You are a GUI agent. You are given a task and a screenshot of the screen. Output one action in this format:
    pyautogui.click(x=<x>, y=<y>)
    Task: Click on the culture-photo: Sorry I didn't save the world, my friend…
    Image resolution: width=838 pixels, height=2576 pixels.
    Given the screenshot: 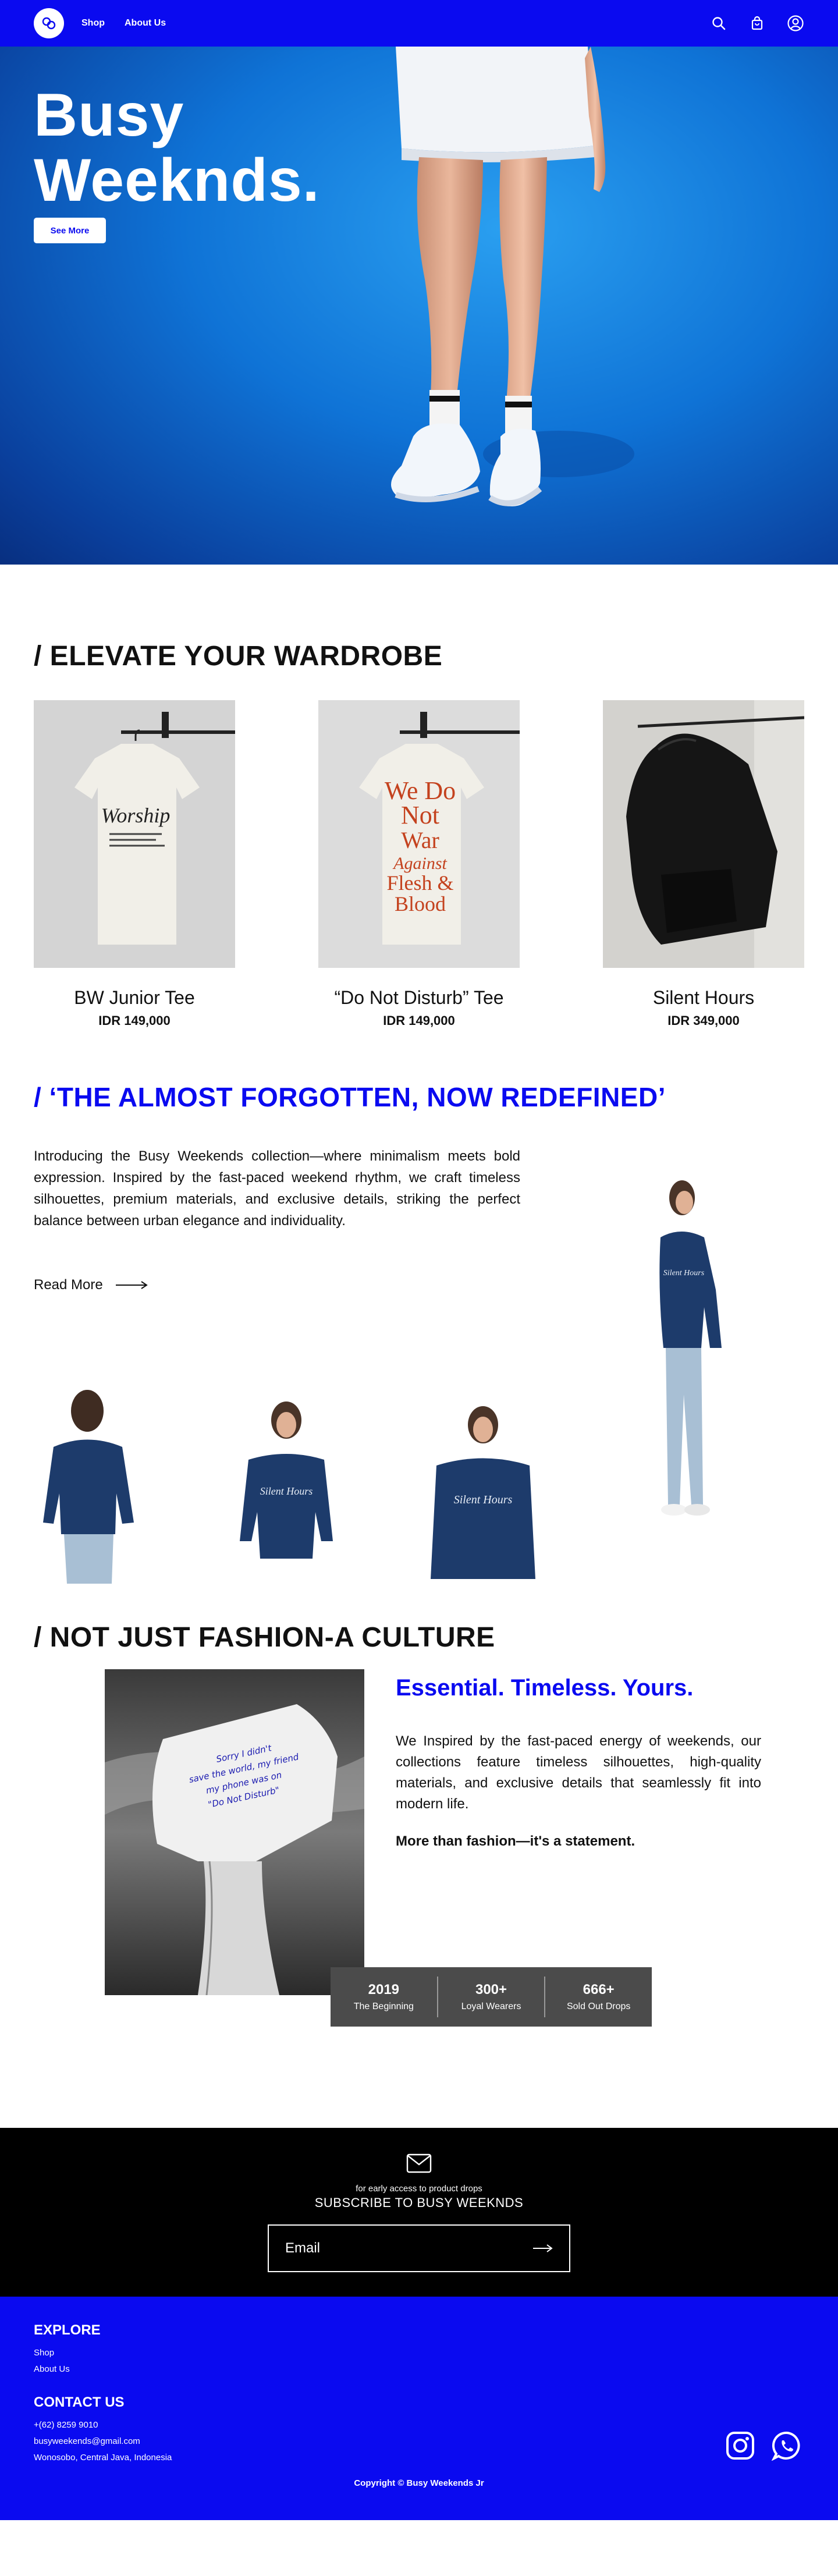 What is the action you would take?
    pyautogui.click(x=234, y=1832)
    